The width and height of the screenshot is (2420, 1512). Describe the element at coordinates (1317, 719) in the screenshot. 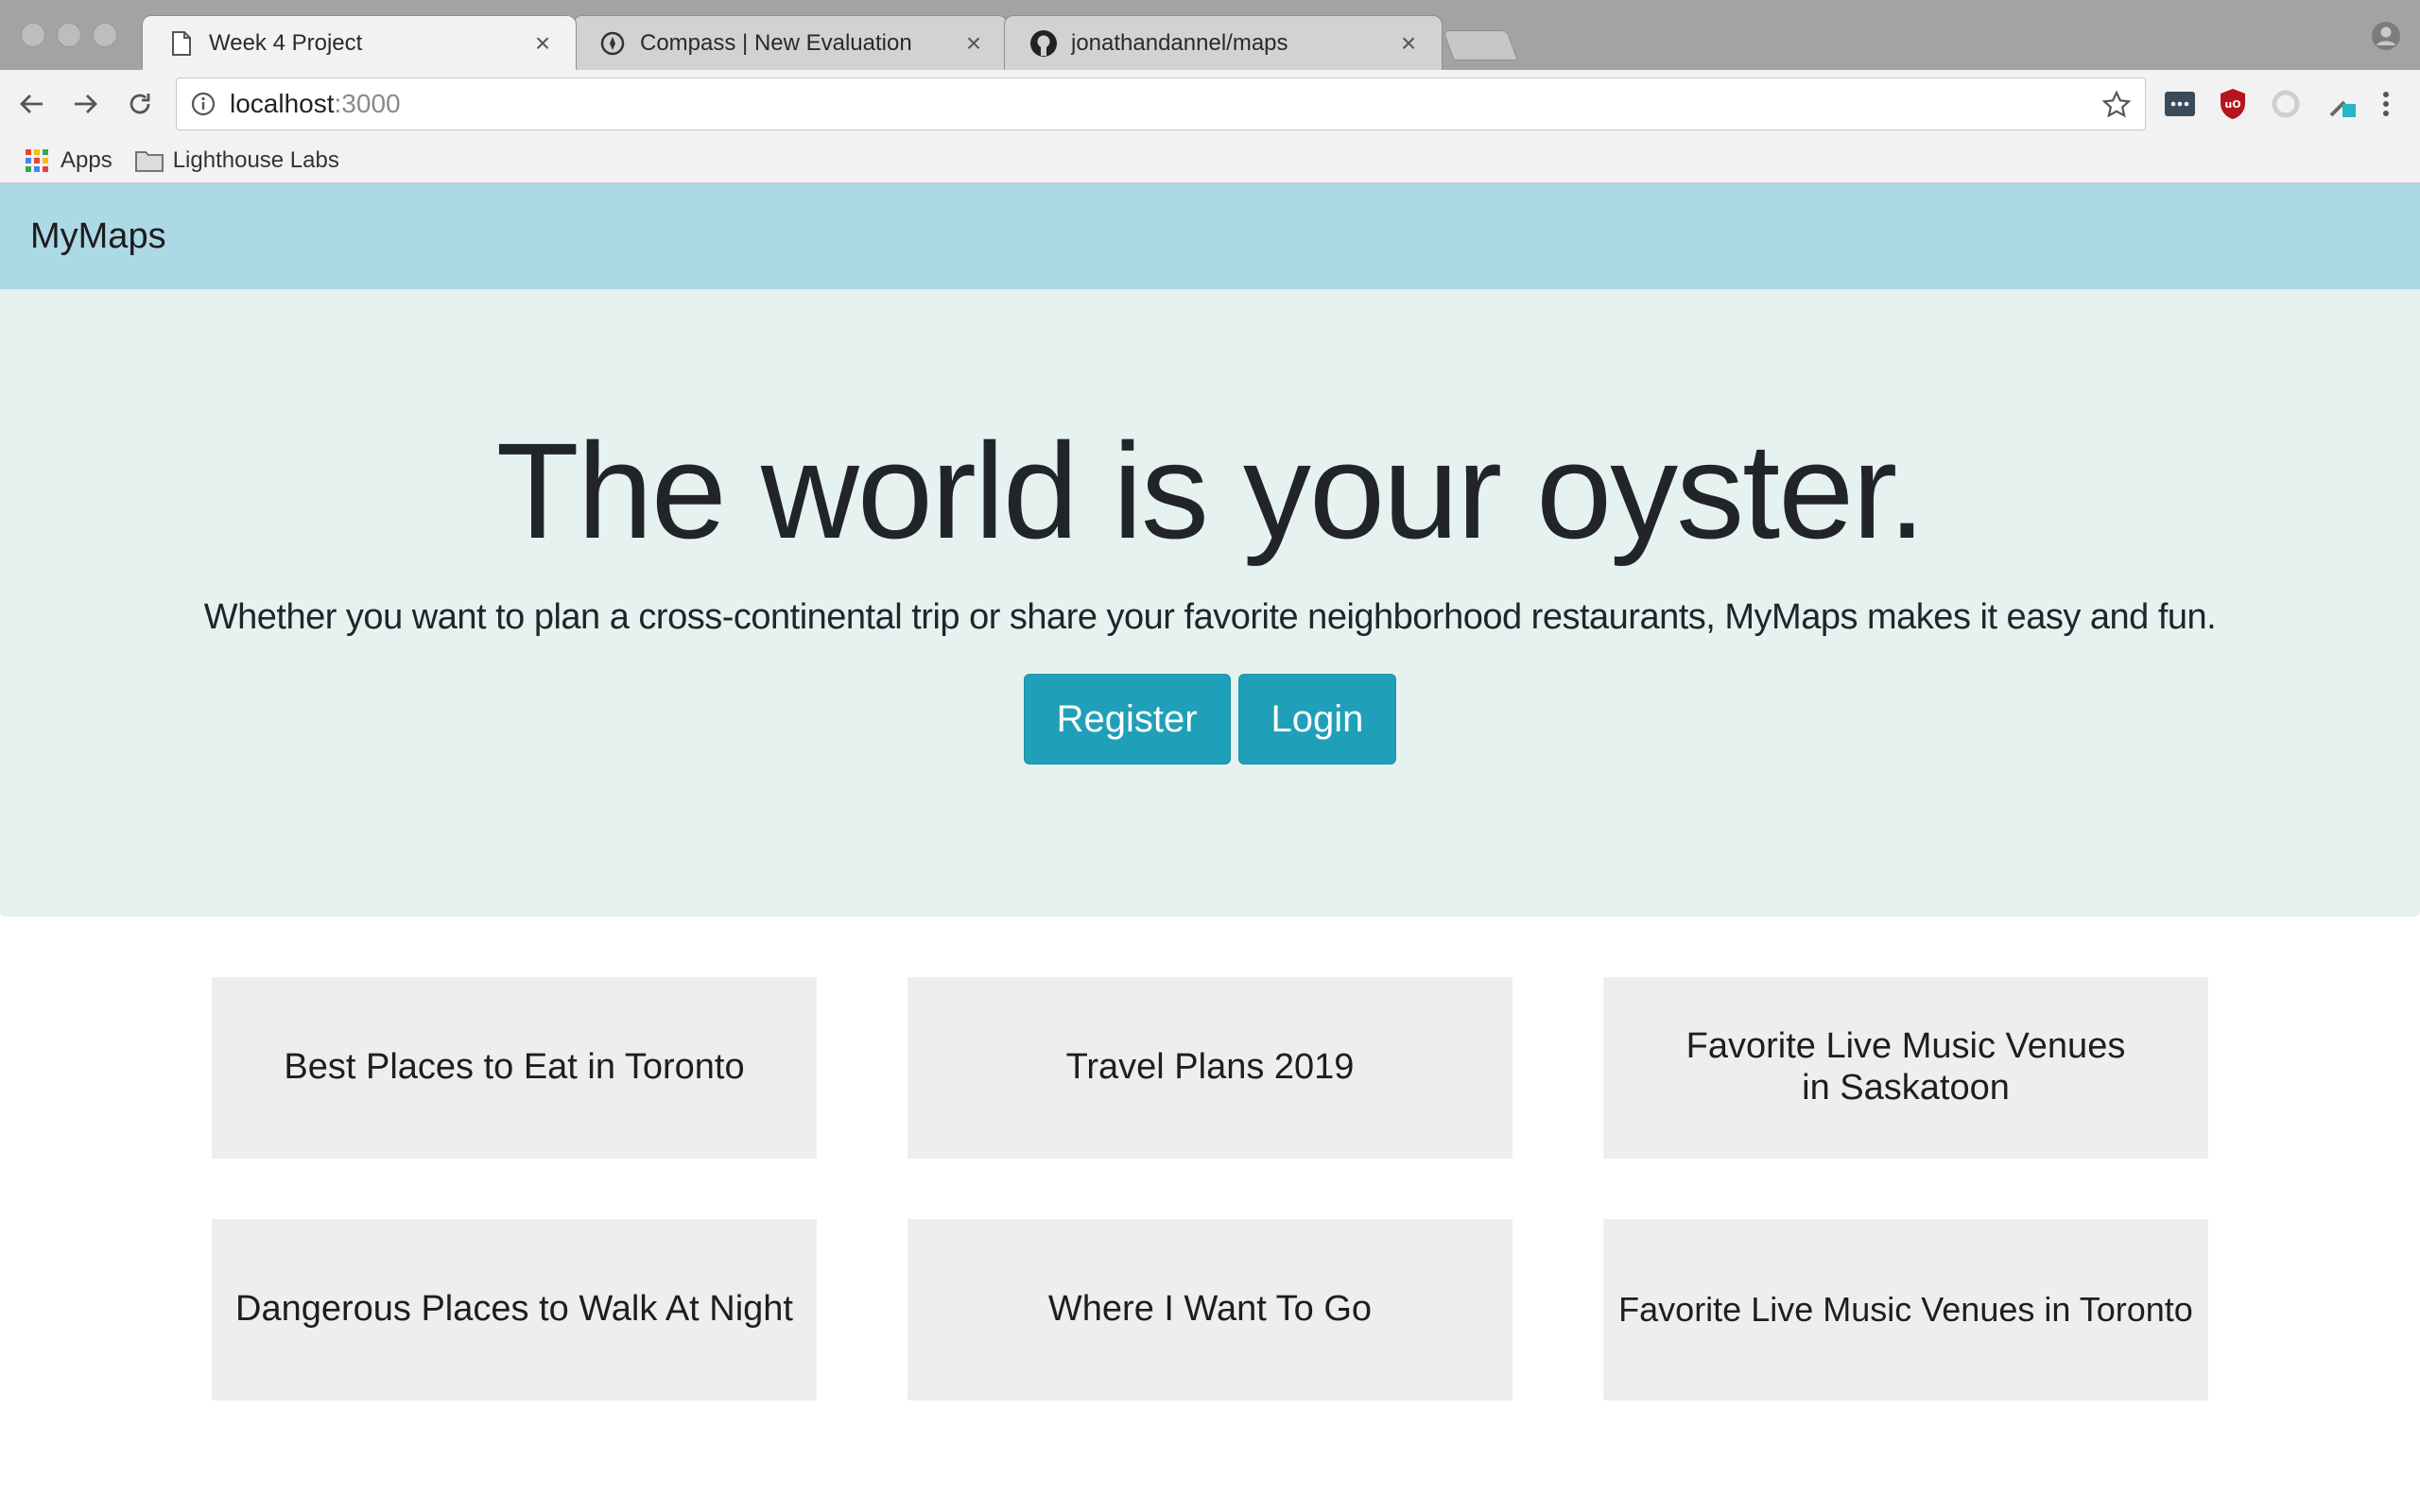

I see `login-button: Login` at that location.